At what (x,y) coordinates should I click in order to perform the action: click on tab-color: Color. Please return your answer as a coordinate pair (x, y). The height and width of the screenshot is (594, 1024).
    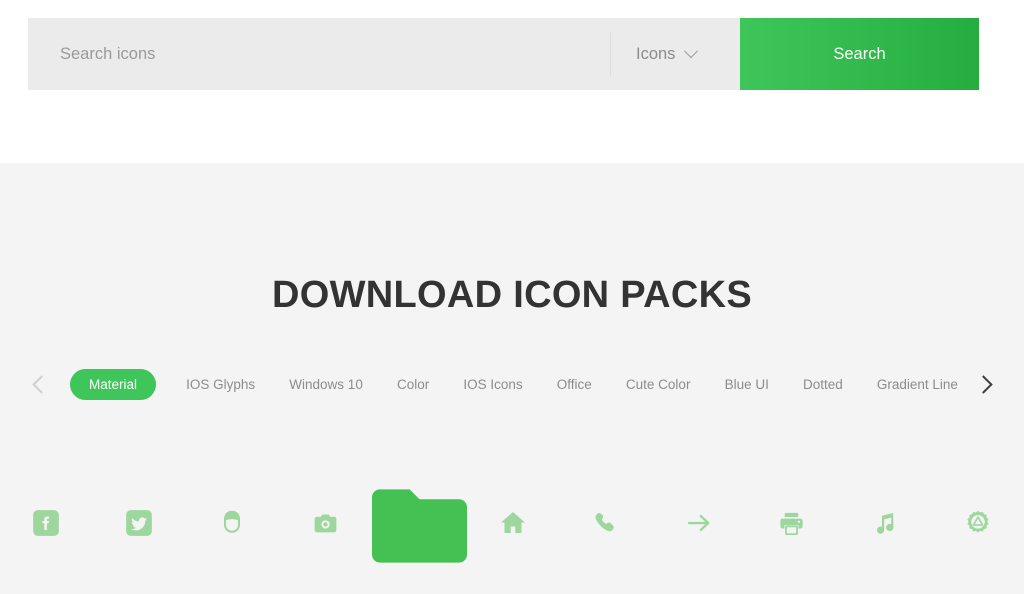
    Looking at the image, I should click on (413, 384).